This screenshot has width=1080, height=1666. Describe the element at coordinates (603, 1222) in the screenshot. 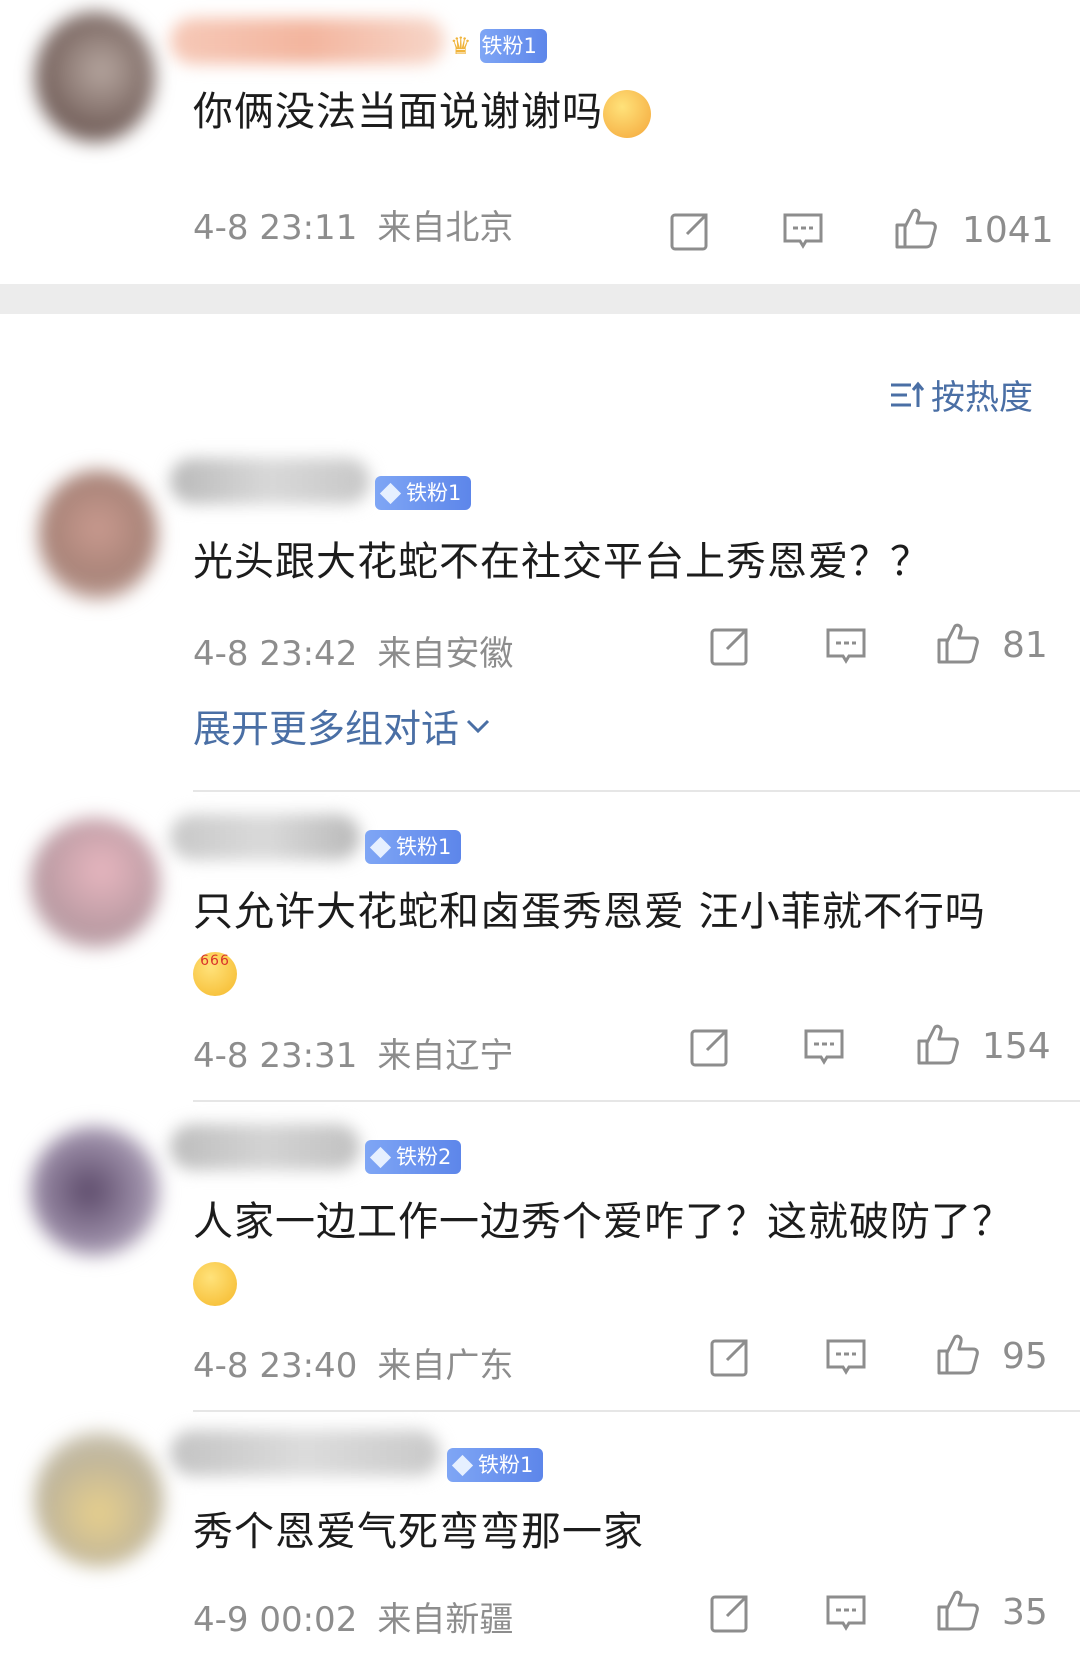

I see `comment-text-content: 人家一边工作一边秀个爱咋了？这就破防了？` at that location.